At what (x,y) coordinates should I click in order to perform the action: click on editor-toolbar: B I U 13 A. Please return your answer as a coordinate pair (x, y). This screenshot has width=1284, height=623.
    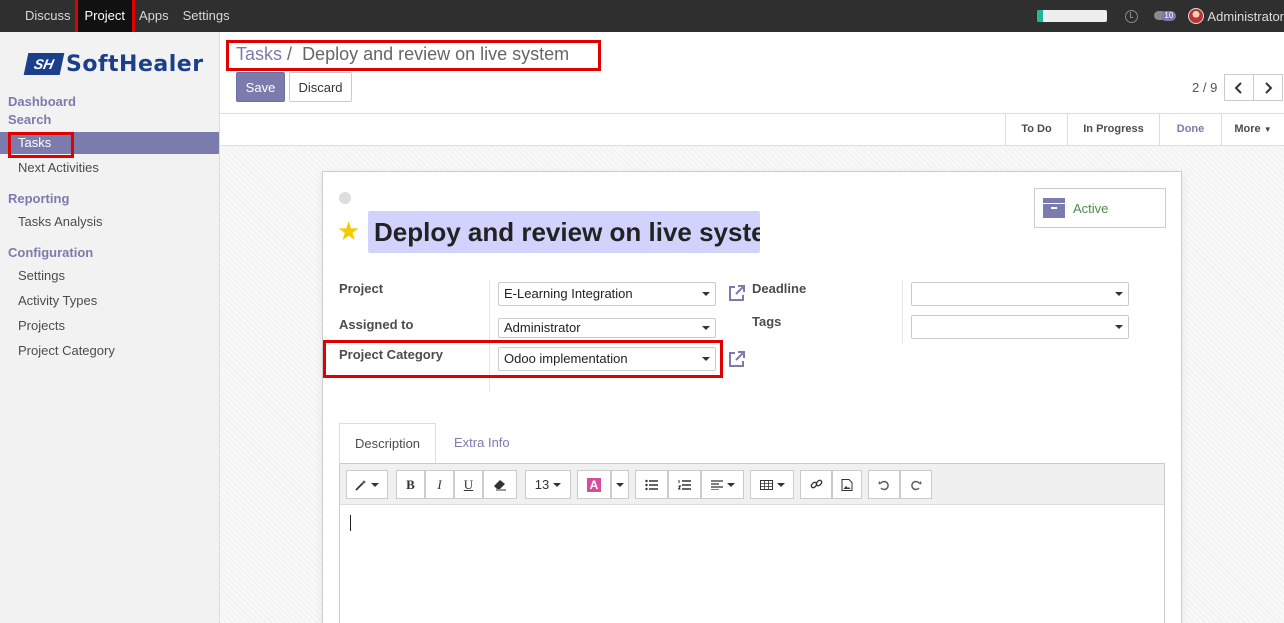
    Looking at the image, I should click on (752, 484).